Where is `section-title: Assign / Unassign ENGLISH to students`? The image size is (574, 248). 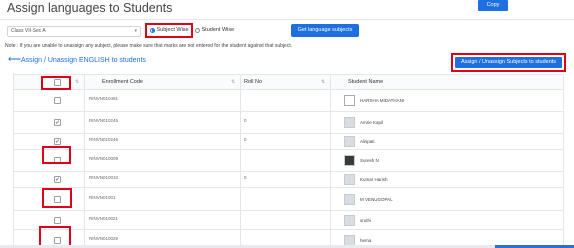 section-title: Assign / Unassign ENGLISH to students is located at coordinates (83, 60).